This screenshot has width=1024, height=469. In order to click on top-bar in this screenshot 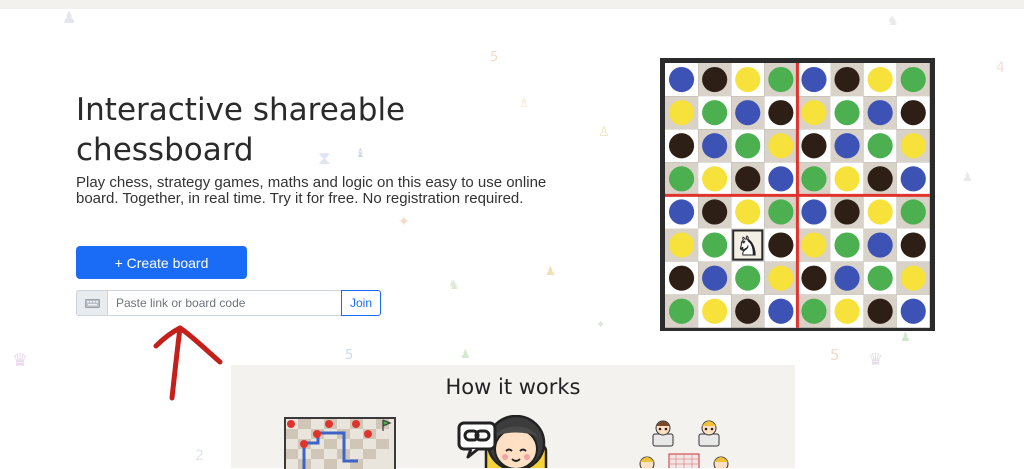, I will do `click(512, 4)`.